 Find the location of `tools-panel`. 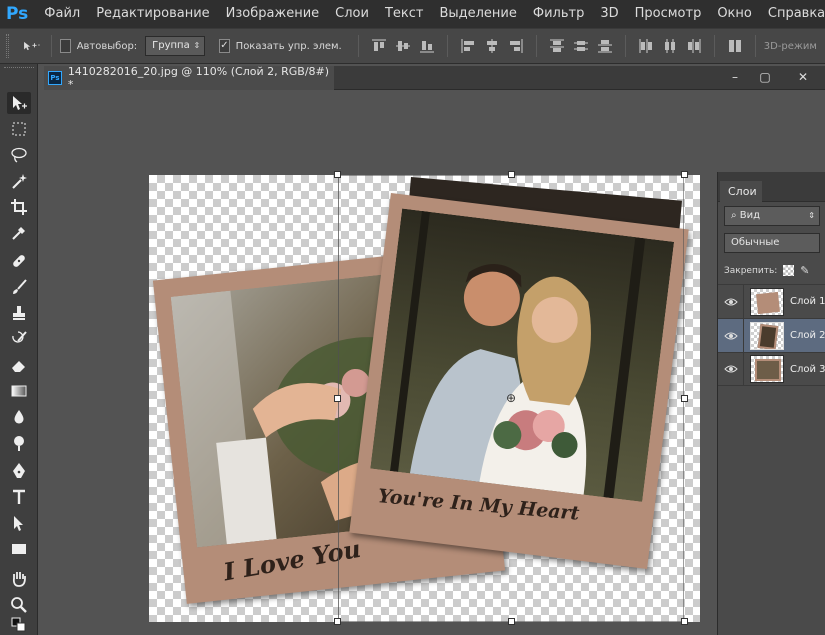

tools-panel is located at coordinates (19, 349).